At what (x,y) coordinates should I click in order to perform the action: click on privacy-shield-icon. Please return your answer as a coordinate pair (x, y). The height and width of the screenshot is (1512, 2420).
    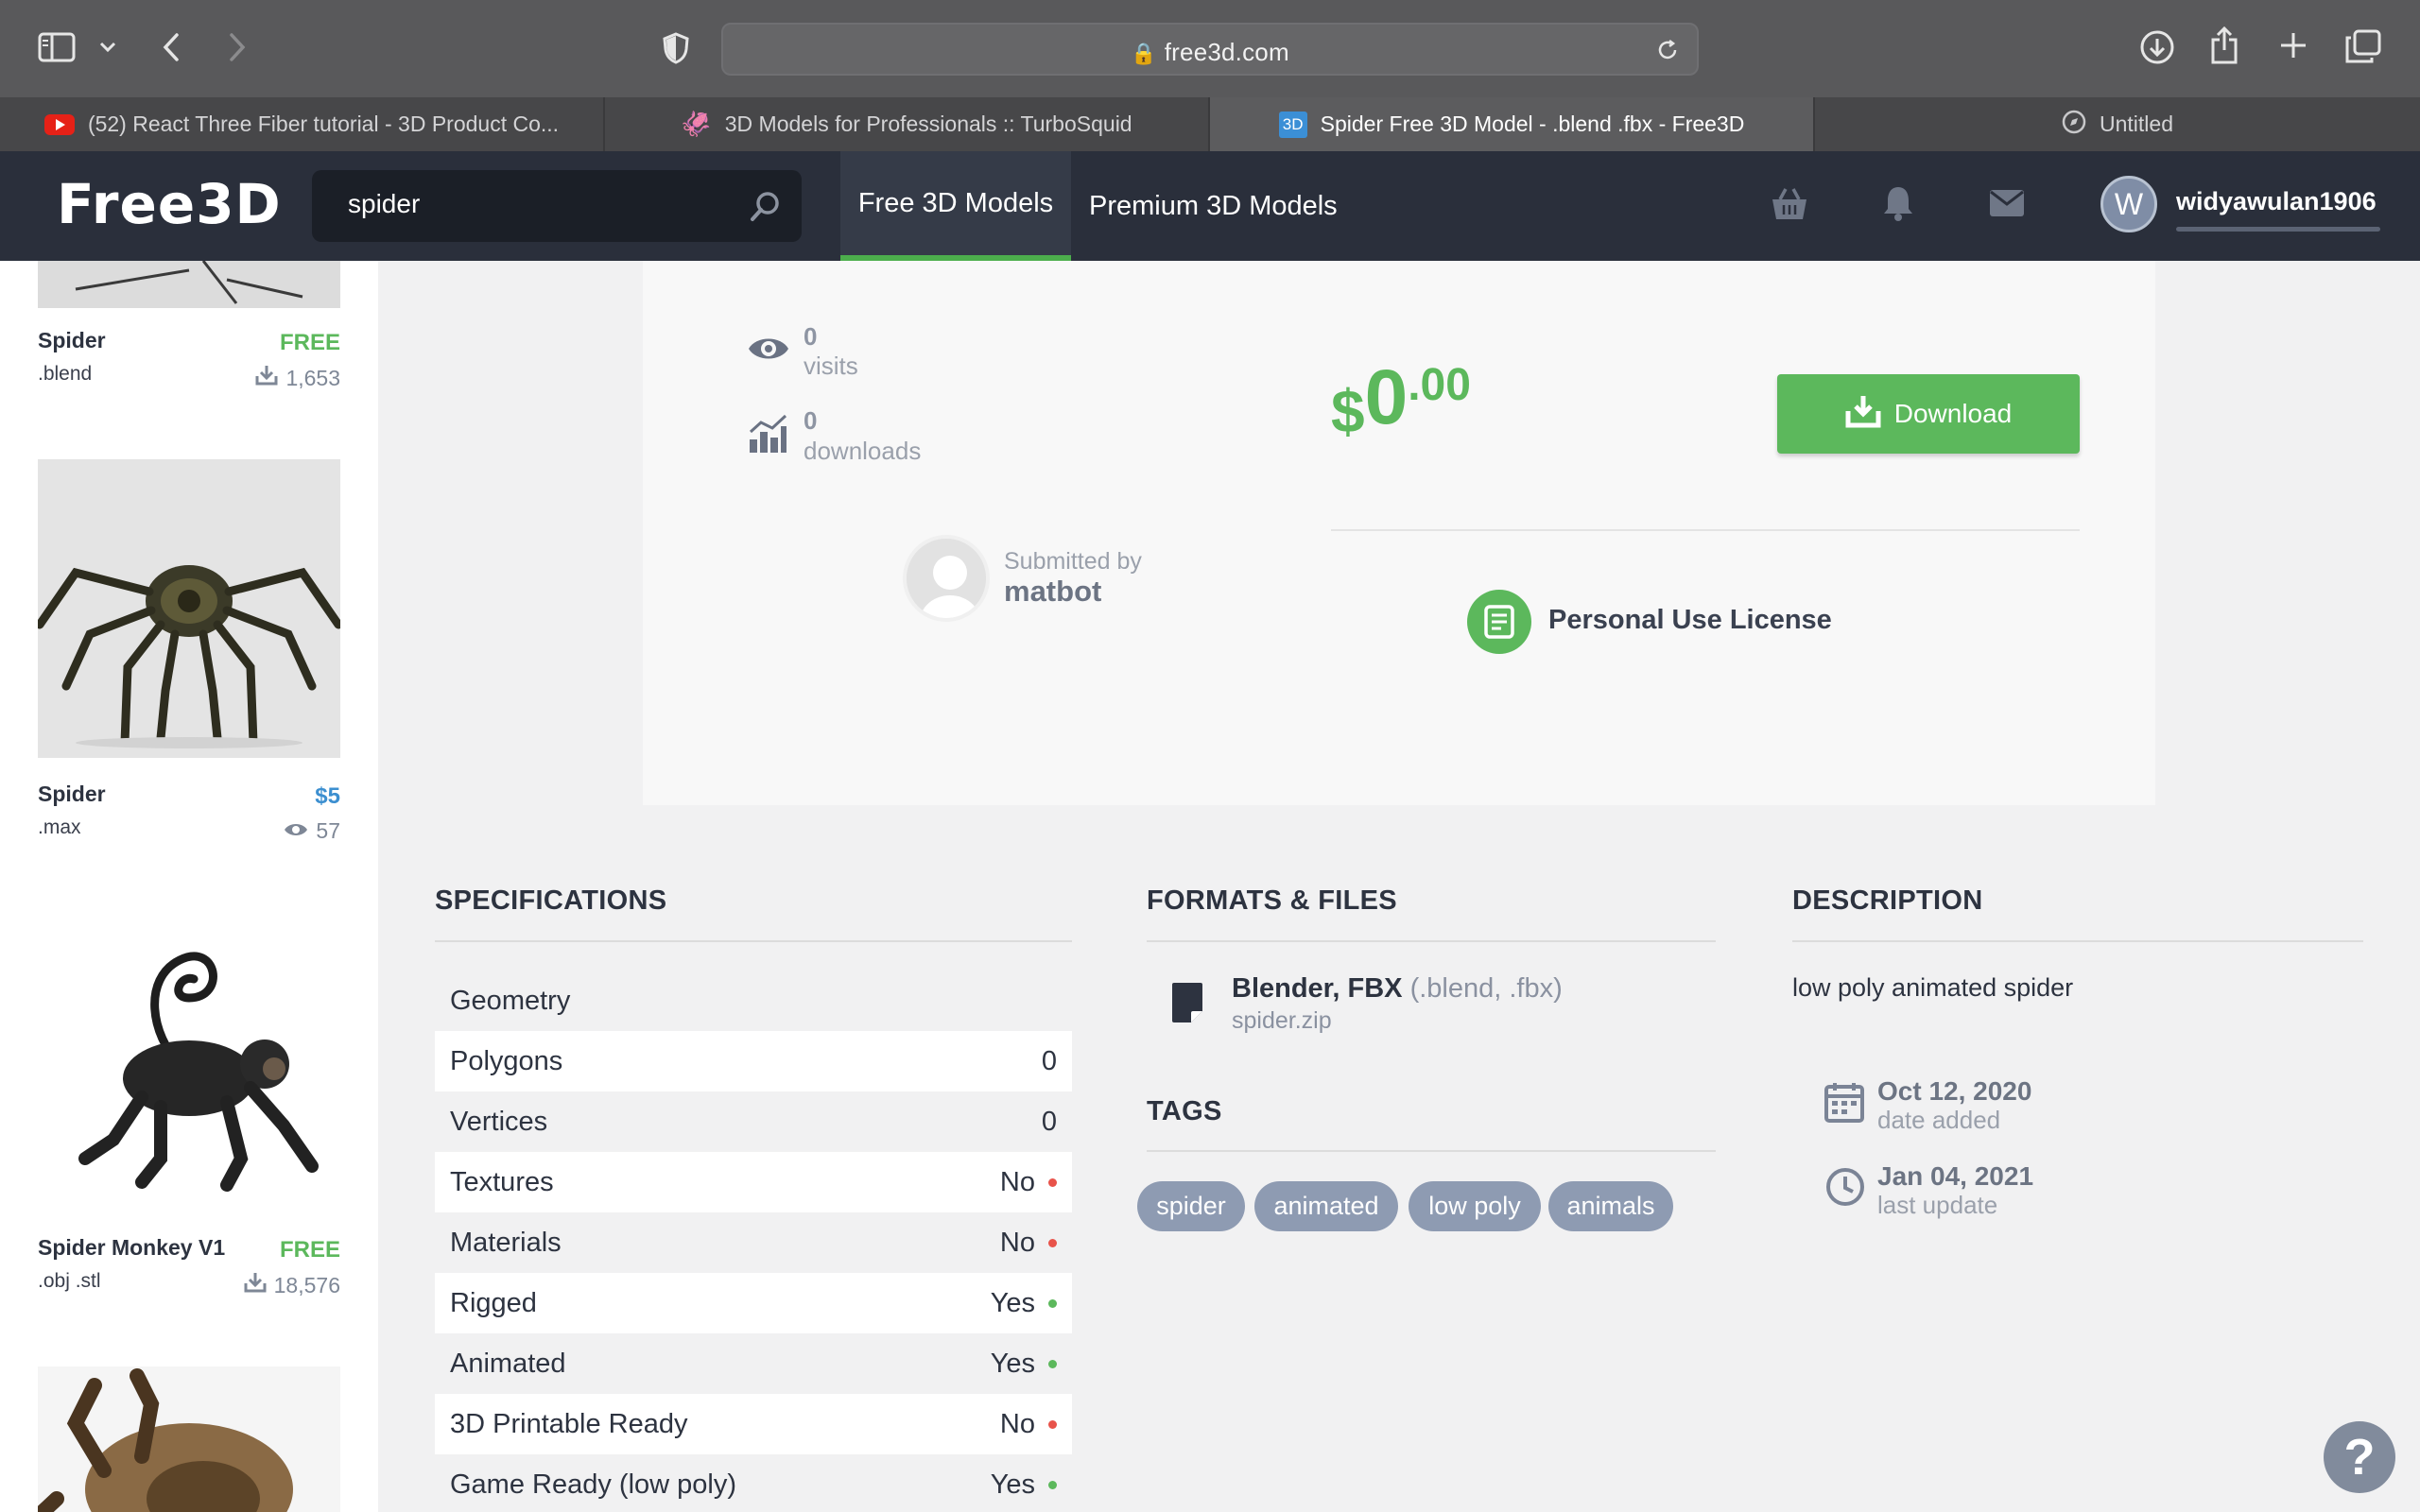
    Looking at the image, I should click on (676, 48).